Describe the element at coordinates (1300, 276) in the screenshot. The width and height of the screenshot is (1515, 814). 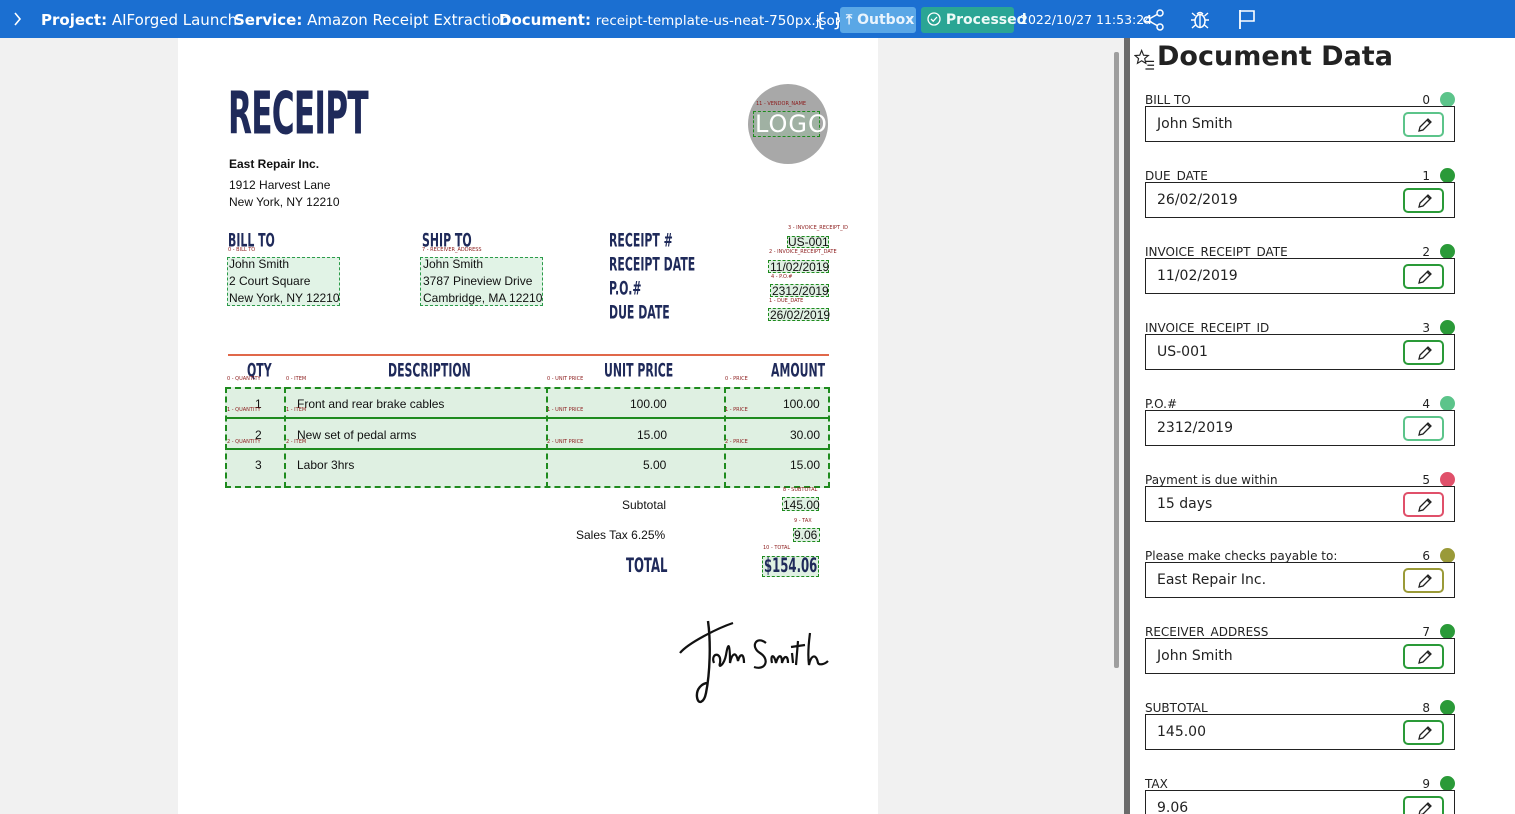
I see `field-value-box: 11/02/2019` at that location.